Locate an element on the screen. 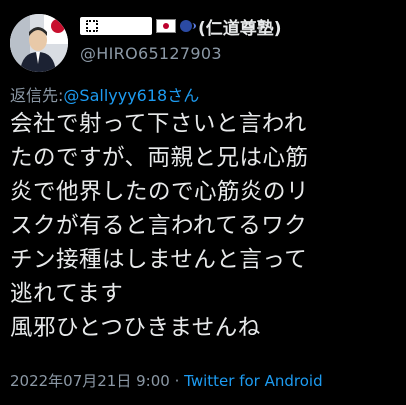 The width and height of the screenshot is (406, 405). reply-to-line: 返信先:@Sallyyy618さん is located at coordinates (104, 94).